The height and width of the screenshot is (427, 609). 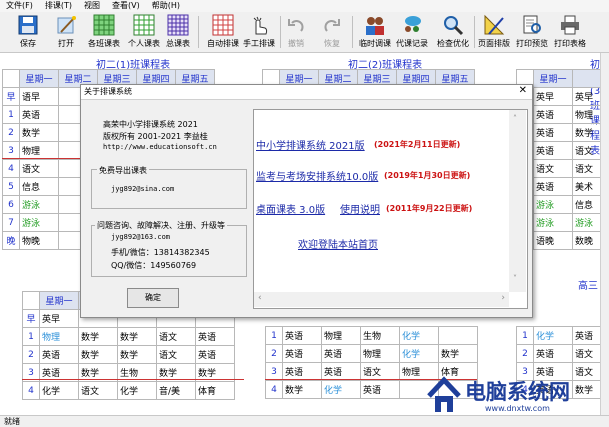 What do you see at coordinates (160, 147) in the screenshot?
I see `website-url: http://www.educationsoft.cn` at bounding box center [160, 147].